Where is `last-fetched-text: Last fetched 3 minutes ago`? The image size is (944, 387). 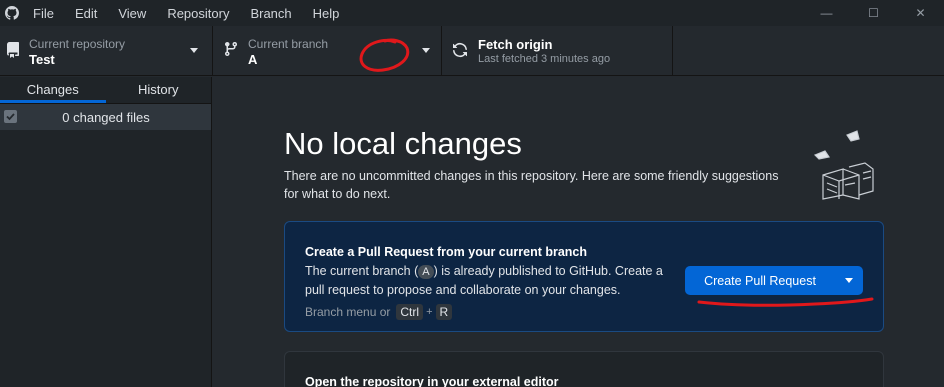
last-fetched-text: Last fetched 3 minutes ago is located at coordinates (544, 59).